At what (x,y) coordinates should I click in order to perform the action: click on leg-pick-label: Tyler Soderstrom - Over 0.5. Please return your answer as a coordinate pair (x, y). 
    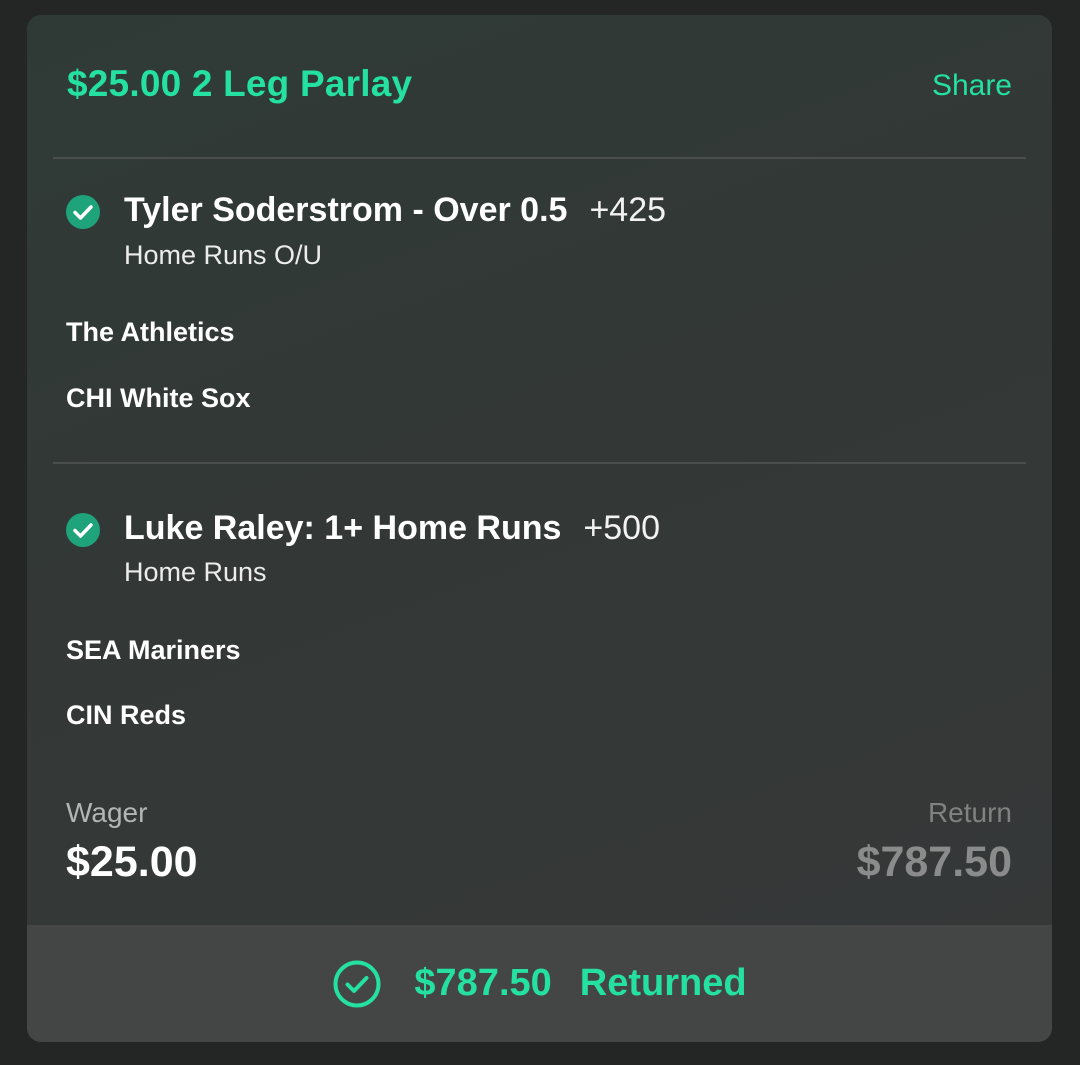
    Looking at the image, I should click on (346, 210).